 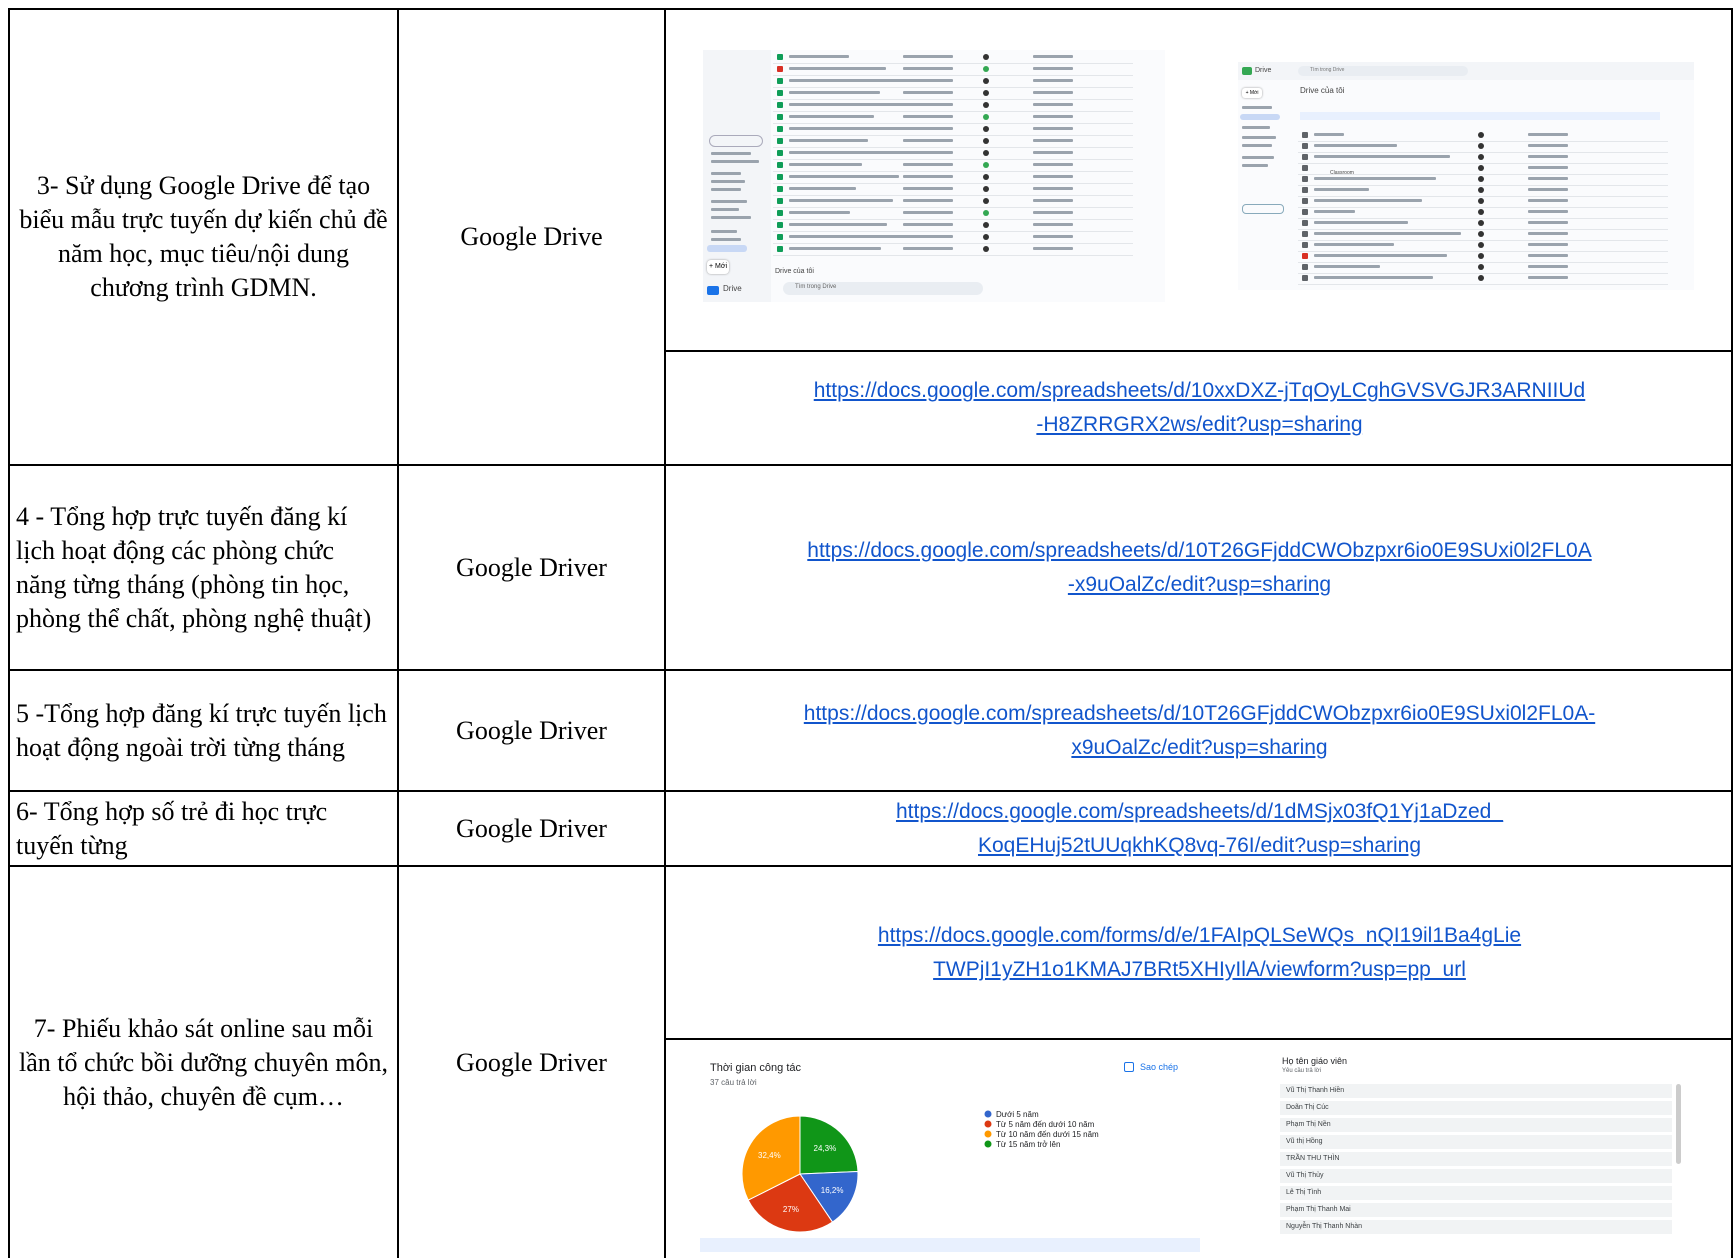 I want to click on pie-data-label: 16,2%, so click(x=832, y=1190).